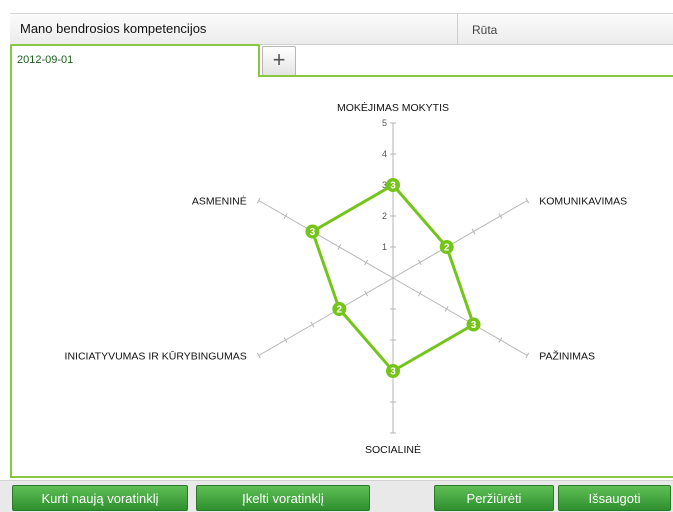 This screenshot has height=512, width=673. Describe the element at coordinates (384, 216) in the screenshot. I see `tick-label: 2` at that location.